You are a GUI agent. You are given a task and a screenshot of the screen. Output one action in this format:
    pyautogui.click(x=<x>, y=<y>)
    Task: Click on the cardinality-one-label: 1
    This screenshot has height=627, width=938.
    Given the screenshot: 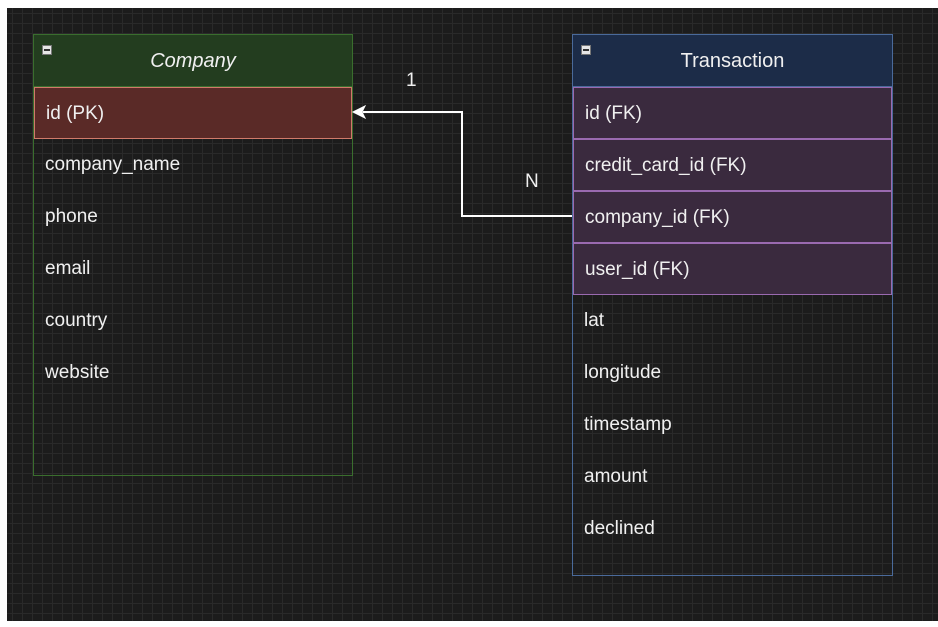 What is the action you would take?
    pyautogui.click(x=411, y=80)
    